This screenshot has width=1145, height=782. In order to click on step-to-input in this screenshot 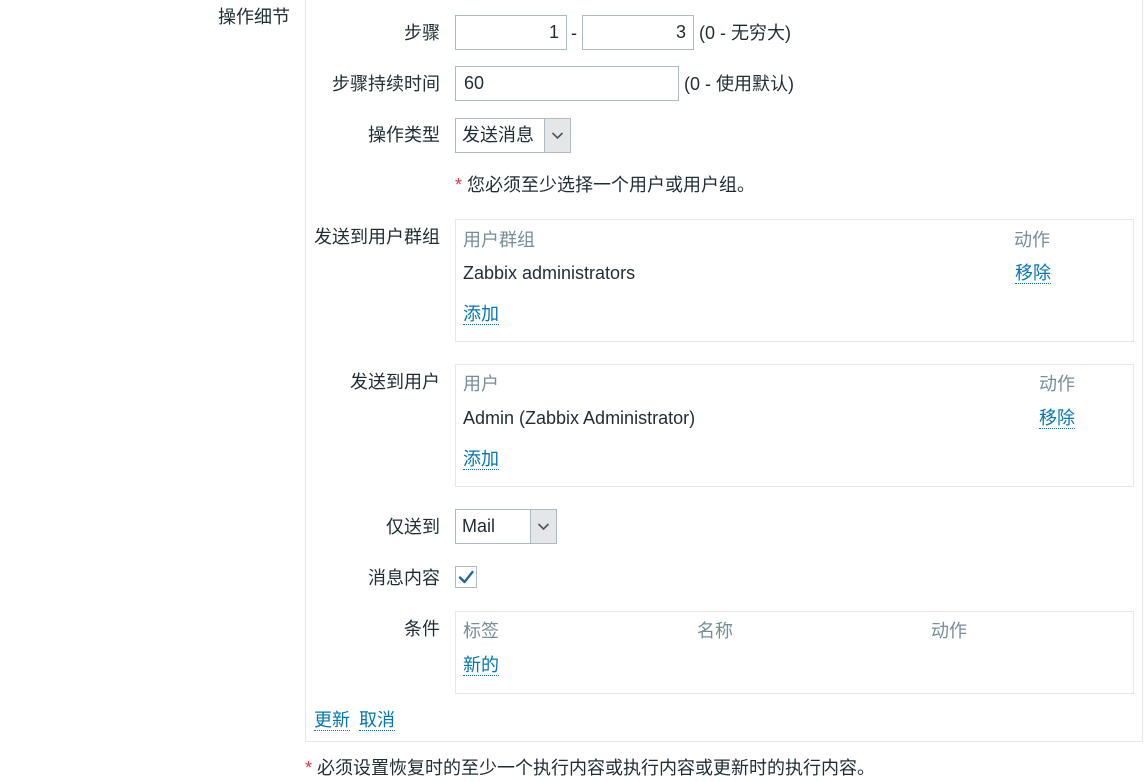, I will do `click(638, 32)`.